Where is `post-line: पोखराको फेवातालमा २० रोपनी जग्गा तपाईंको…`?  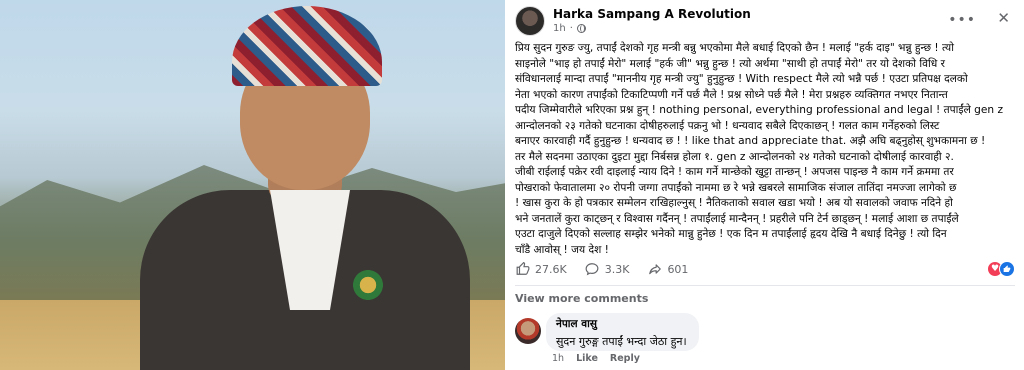 post-line: पोखराको फेवातालमा २० रोपनी जग्गा तपाईंको… is located at coordinates (736, 187).